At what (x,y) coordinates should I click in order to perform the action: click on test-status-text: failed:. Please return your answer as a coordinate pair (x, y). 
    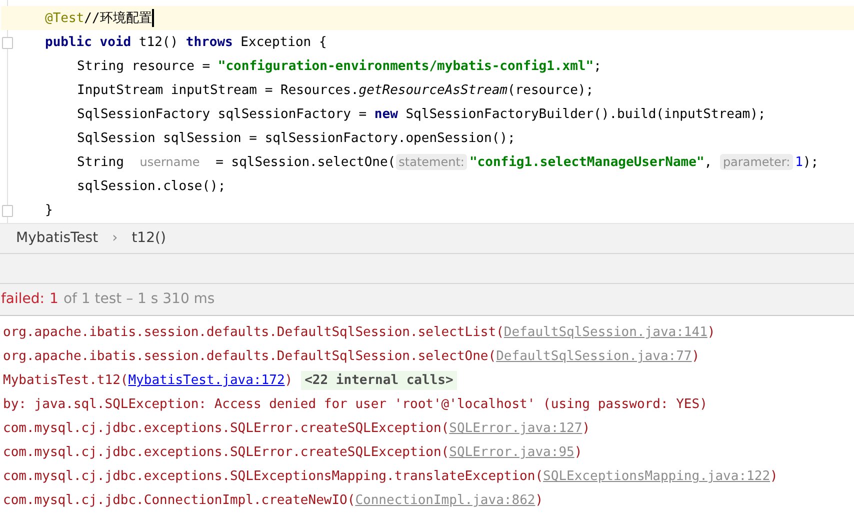
    Looking at the image, I should click on (23, 299).